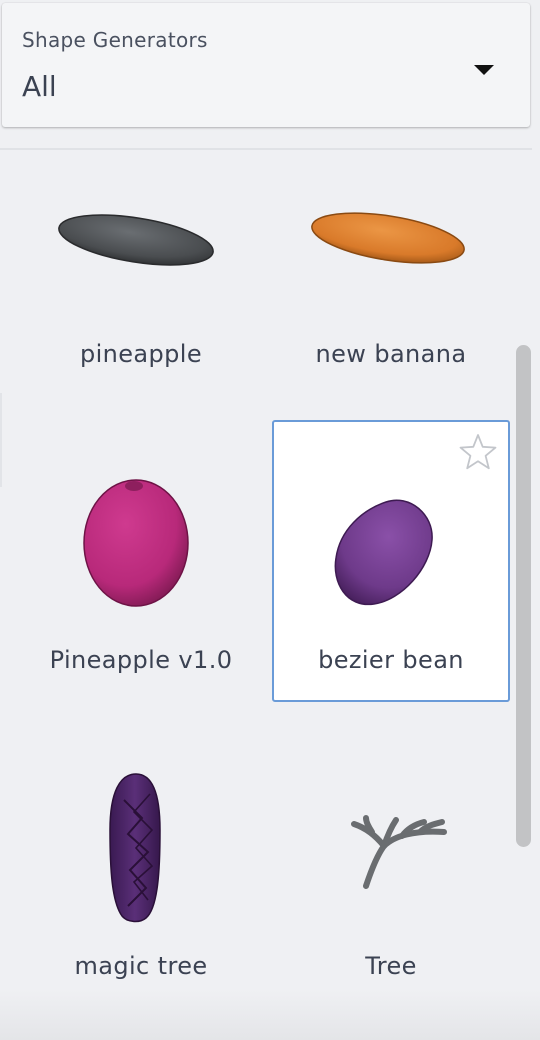 The width and height of the screenshot is (540, 1040). What do you see at coordinates (391, 660) in the screenshot?
I see `generator-name: bezier bean` at bounding box center [391, 660].